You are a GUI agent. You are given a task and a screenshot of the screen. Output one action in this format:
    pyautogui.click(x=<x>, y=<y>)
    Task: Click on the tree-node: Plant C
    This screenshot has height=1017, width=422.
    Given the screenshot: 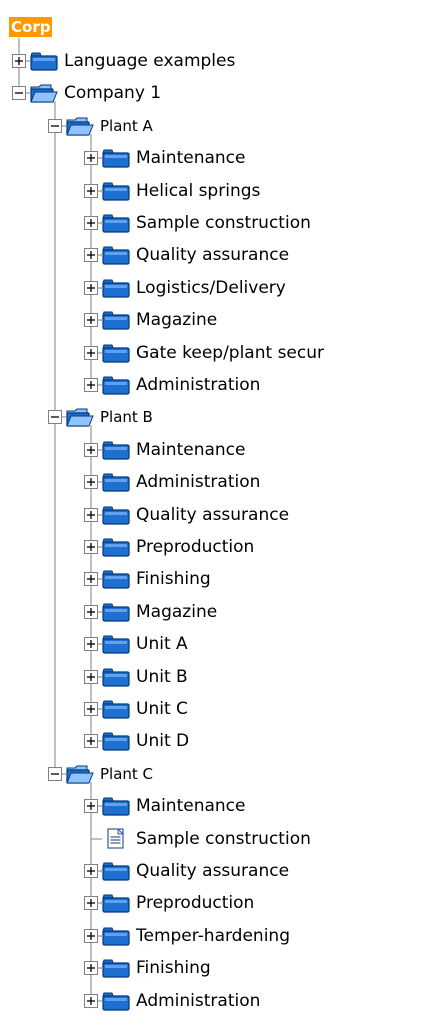 What is the action you would take?
    pyautogui.click(x=233, y=774)
    